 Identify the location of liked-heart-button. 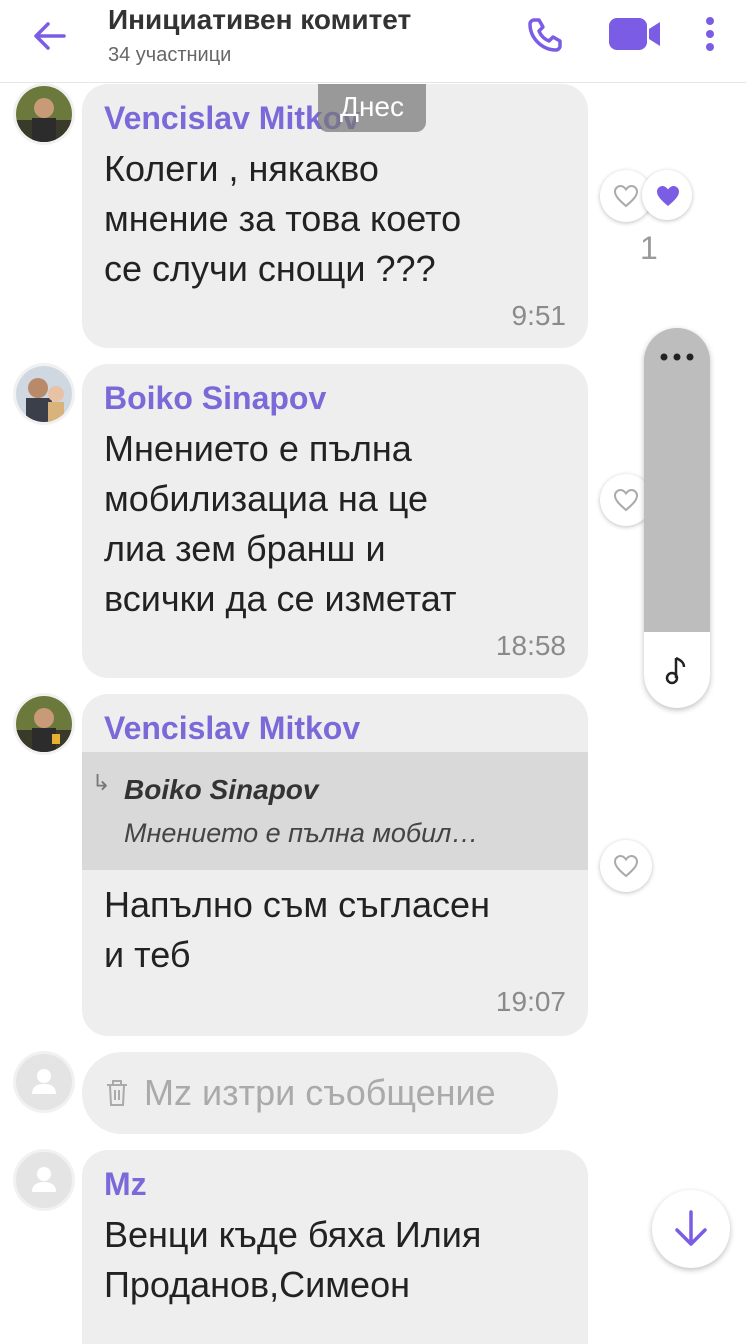
(667, 195).